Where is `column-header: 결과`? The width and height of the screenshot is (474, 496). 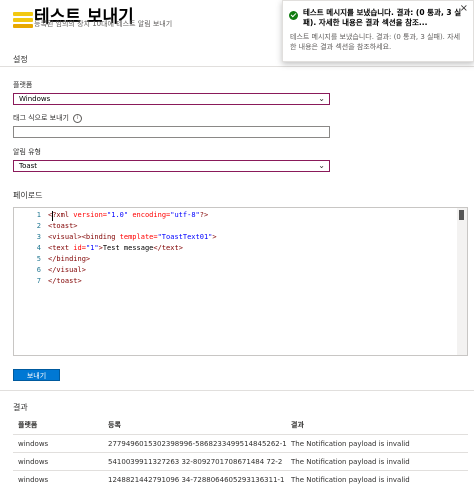
column-header: 결과 is located at coordinates (297, 425).